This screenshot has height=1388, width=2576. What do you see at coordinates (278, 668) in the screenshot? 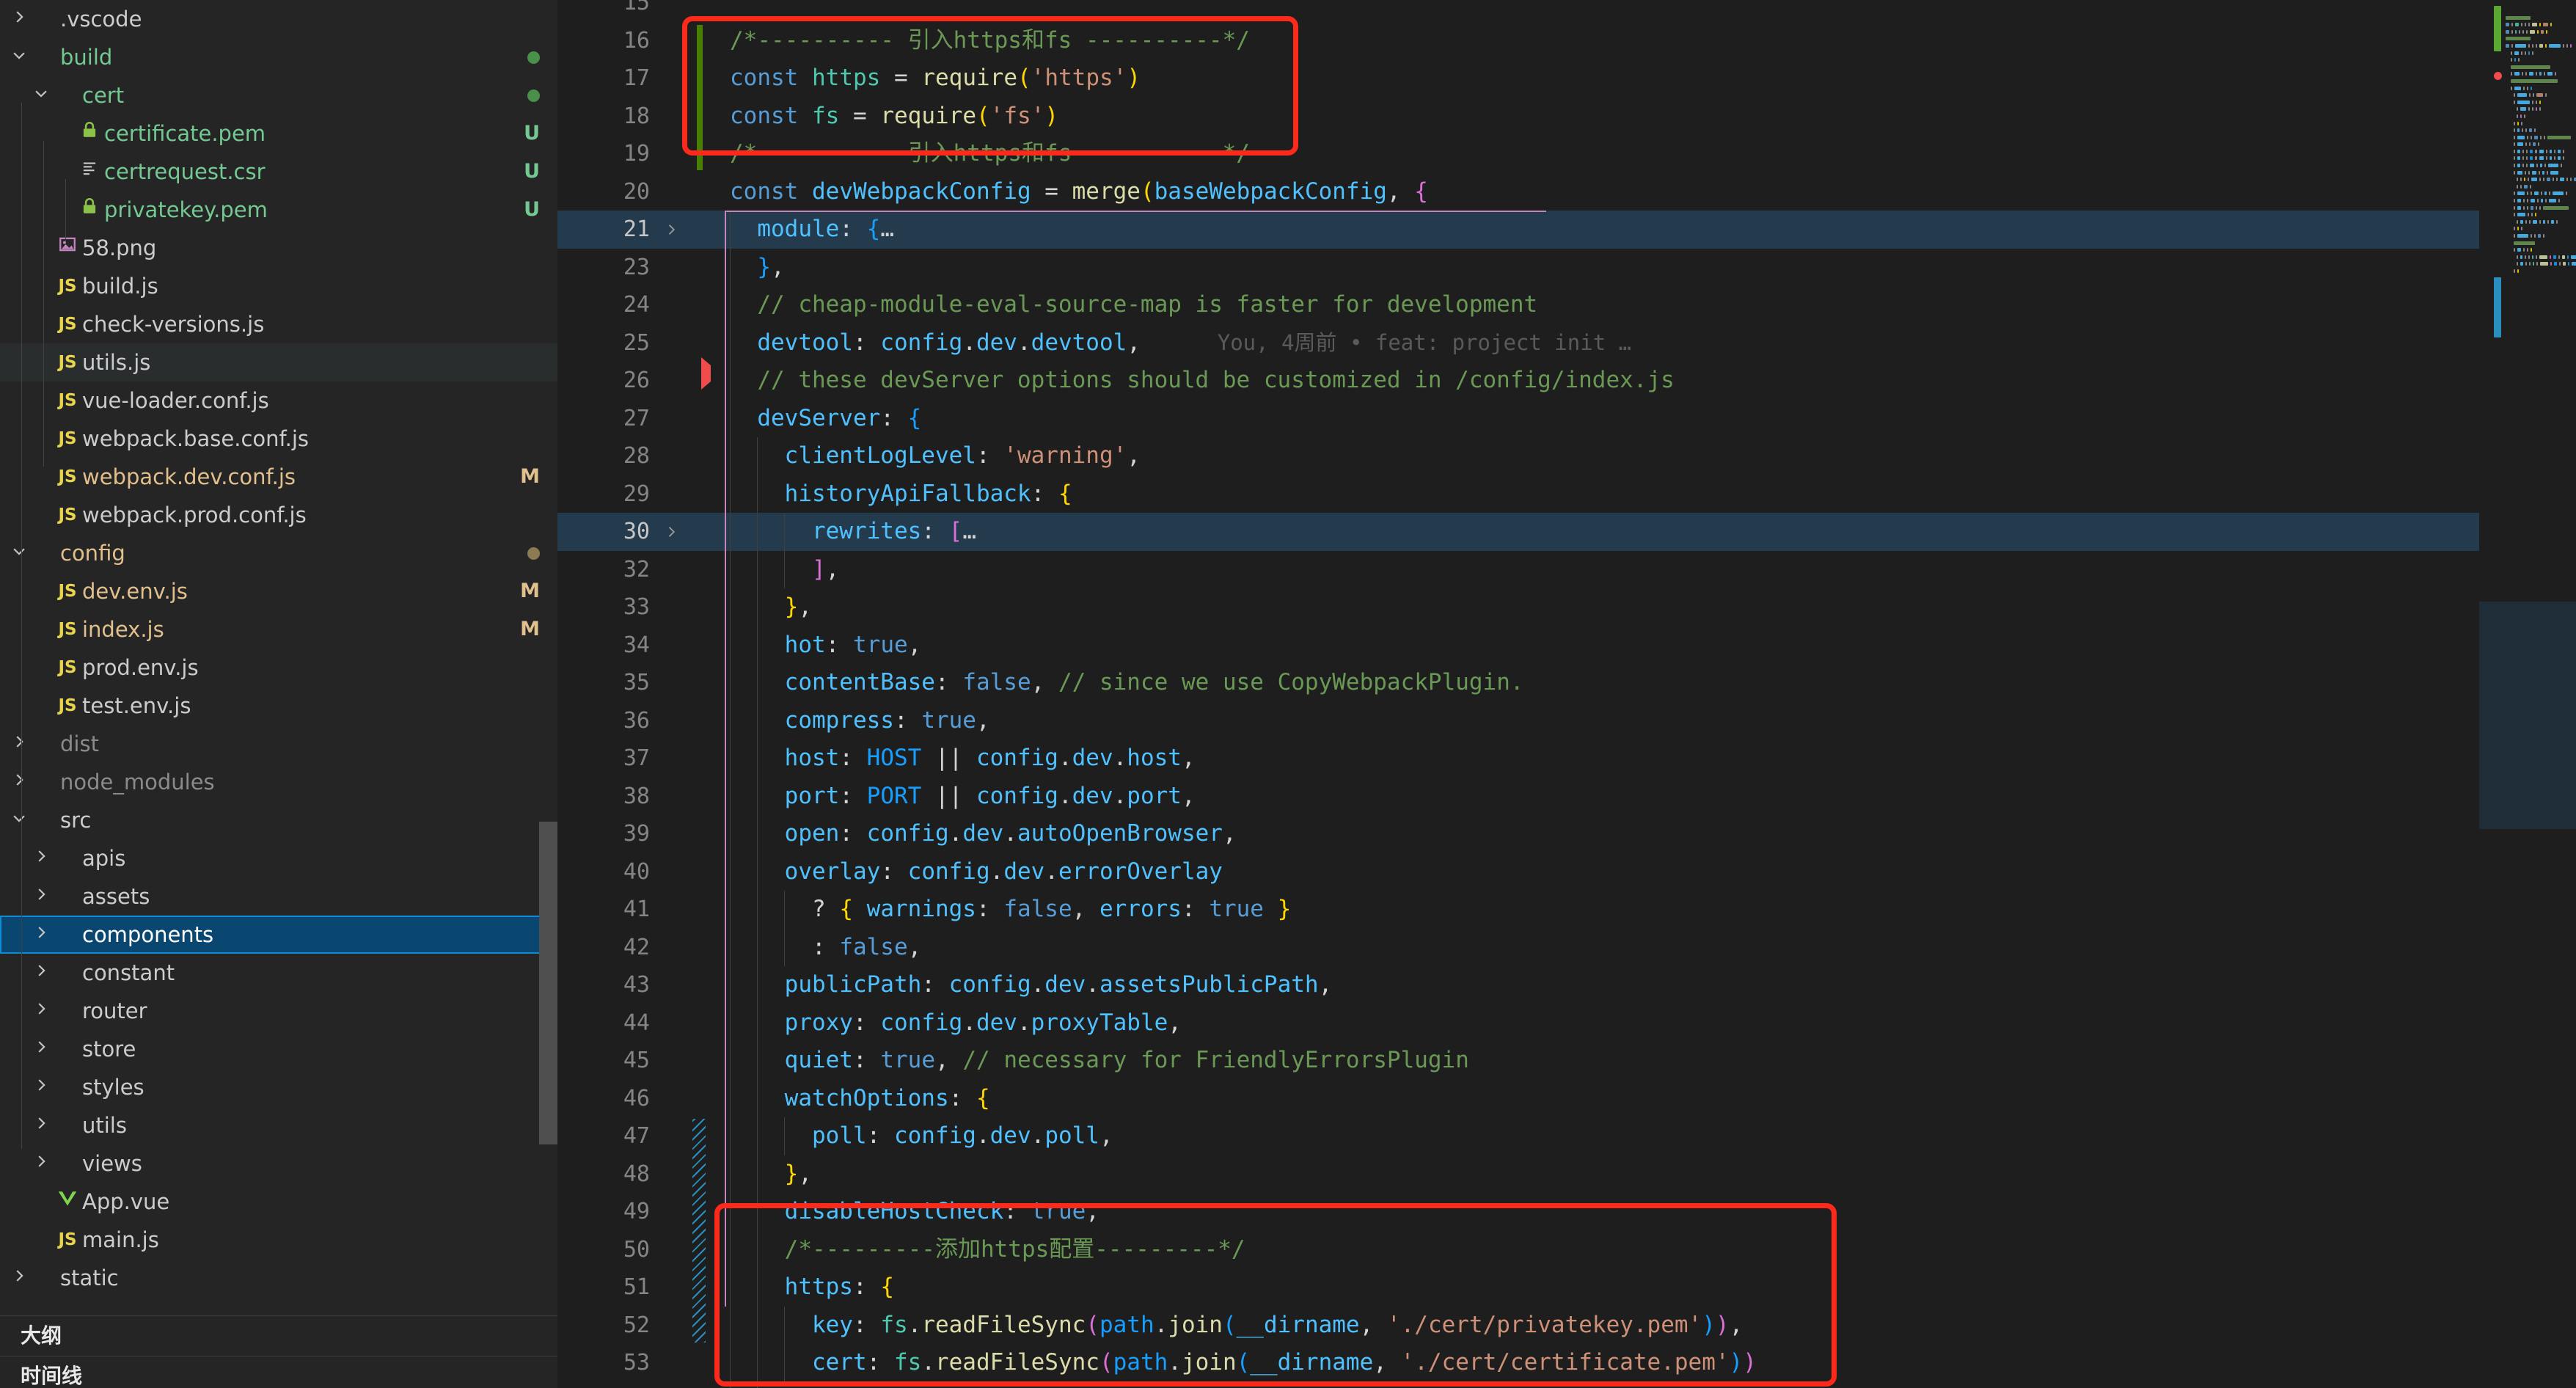
I see `tree-item-prod-env-js: JS prod.env.js` at bounding box center [278, 668].